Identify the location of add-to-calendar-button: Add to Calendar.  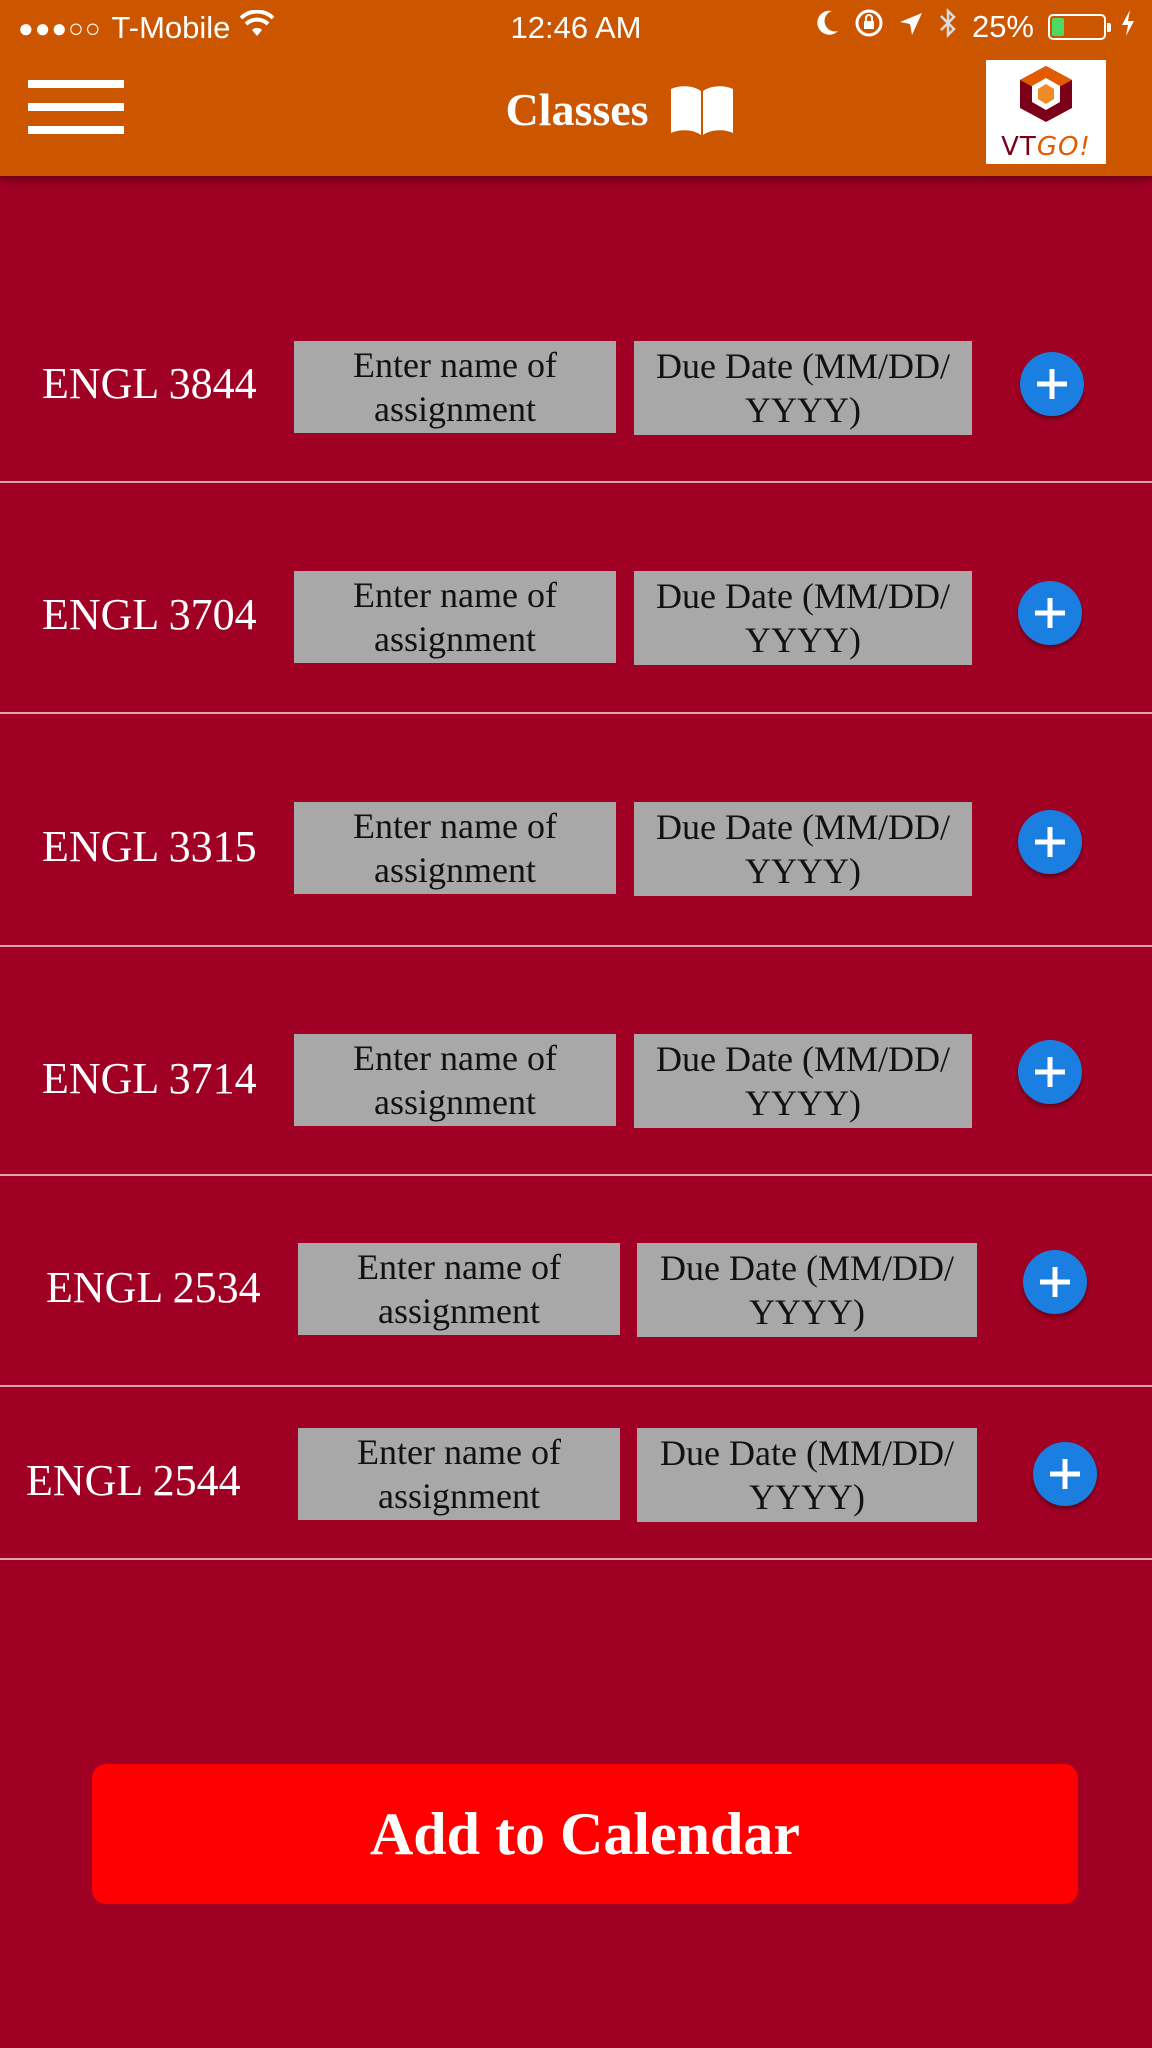
(585, 1834).